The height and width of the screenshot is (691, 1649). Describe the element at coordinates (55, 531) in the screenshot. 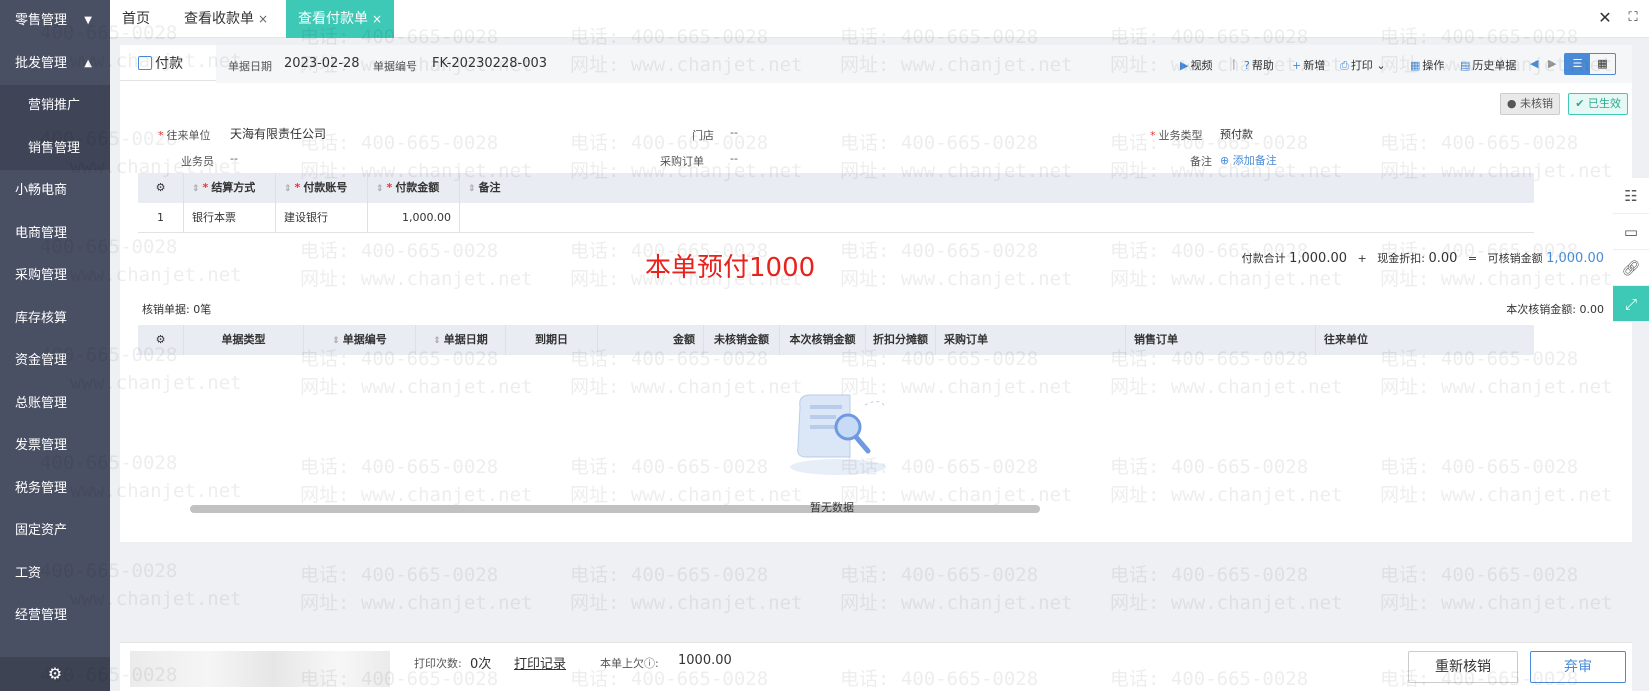

I see `sidebar-item-assets: 固定资产` at that location.